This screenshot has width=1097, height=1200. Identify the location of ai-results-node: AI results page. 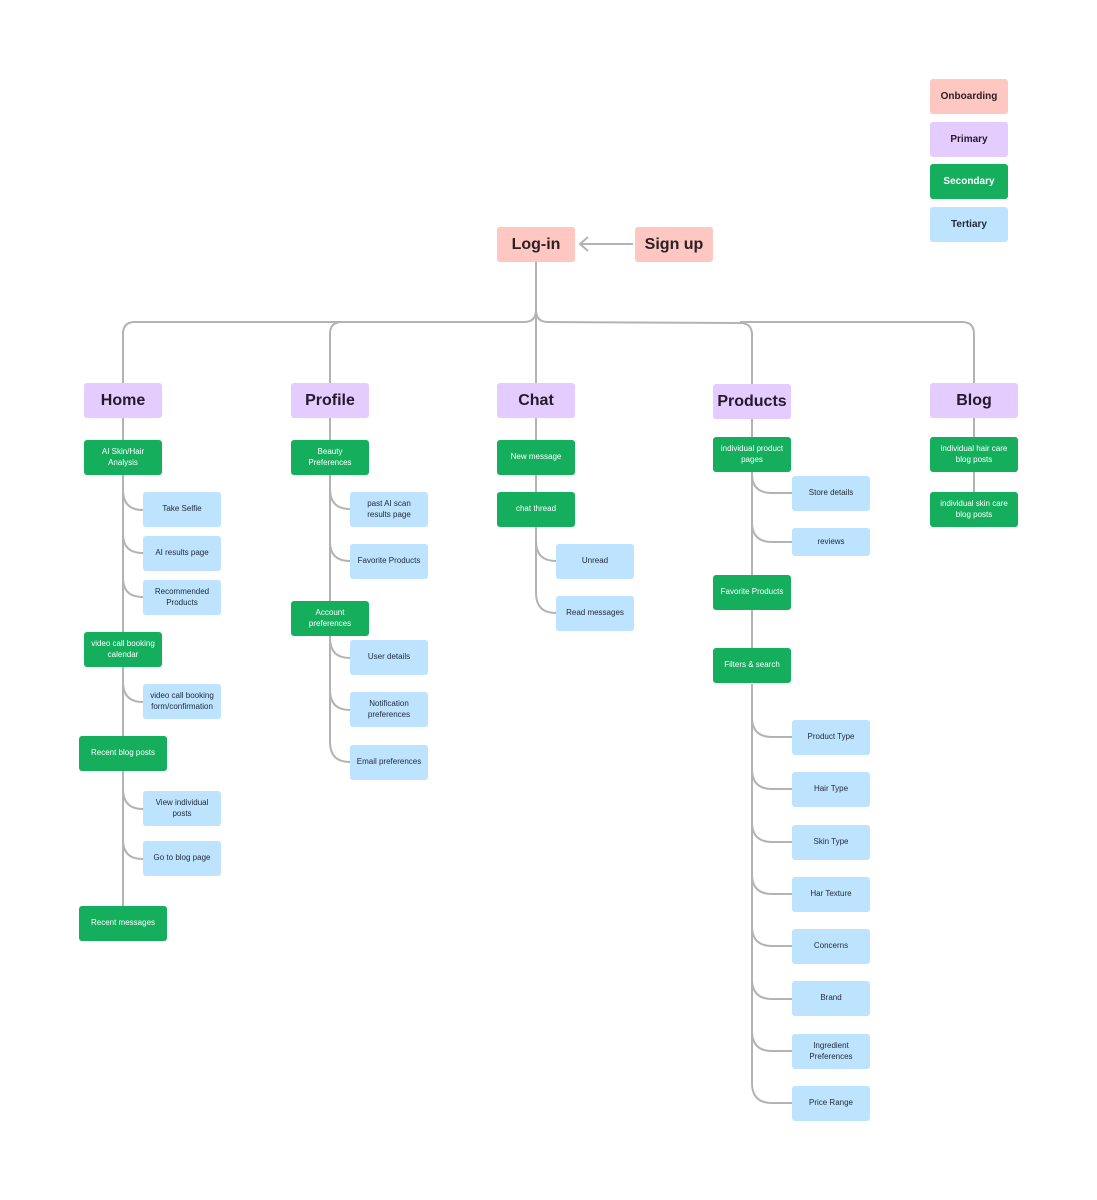
(182, 553).